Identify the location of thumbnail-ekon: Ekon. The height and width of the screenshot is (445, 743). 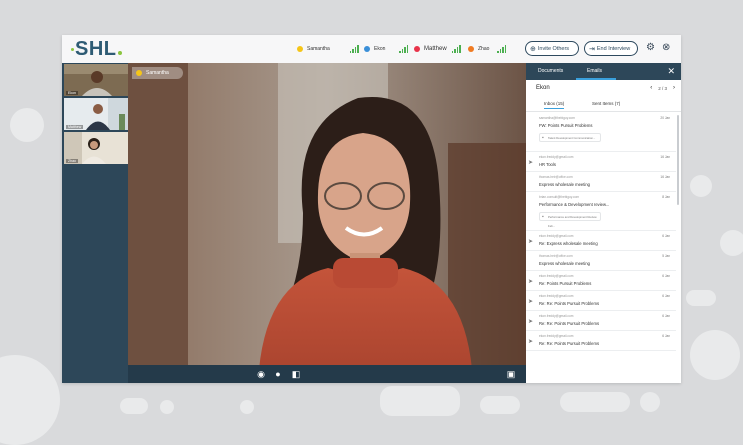
(96, 80).